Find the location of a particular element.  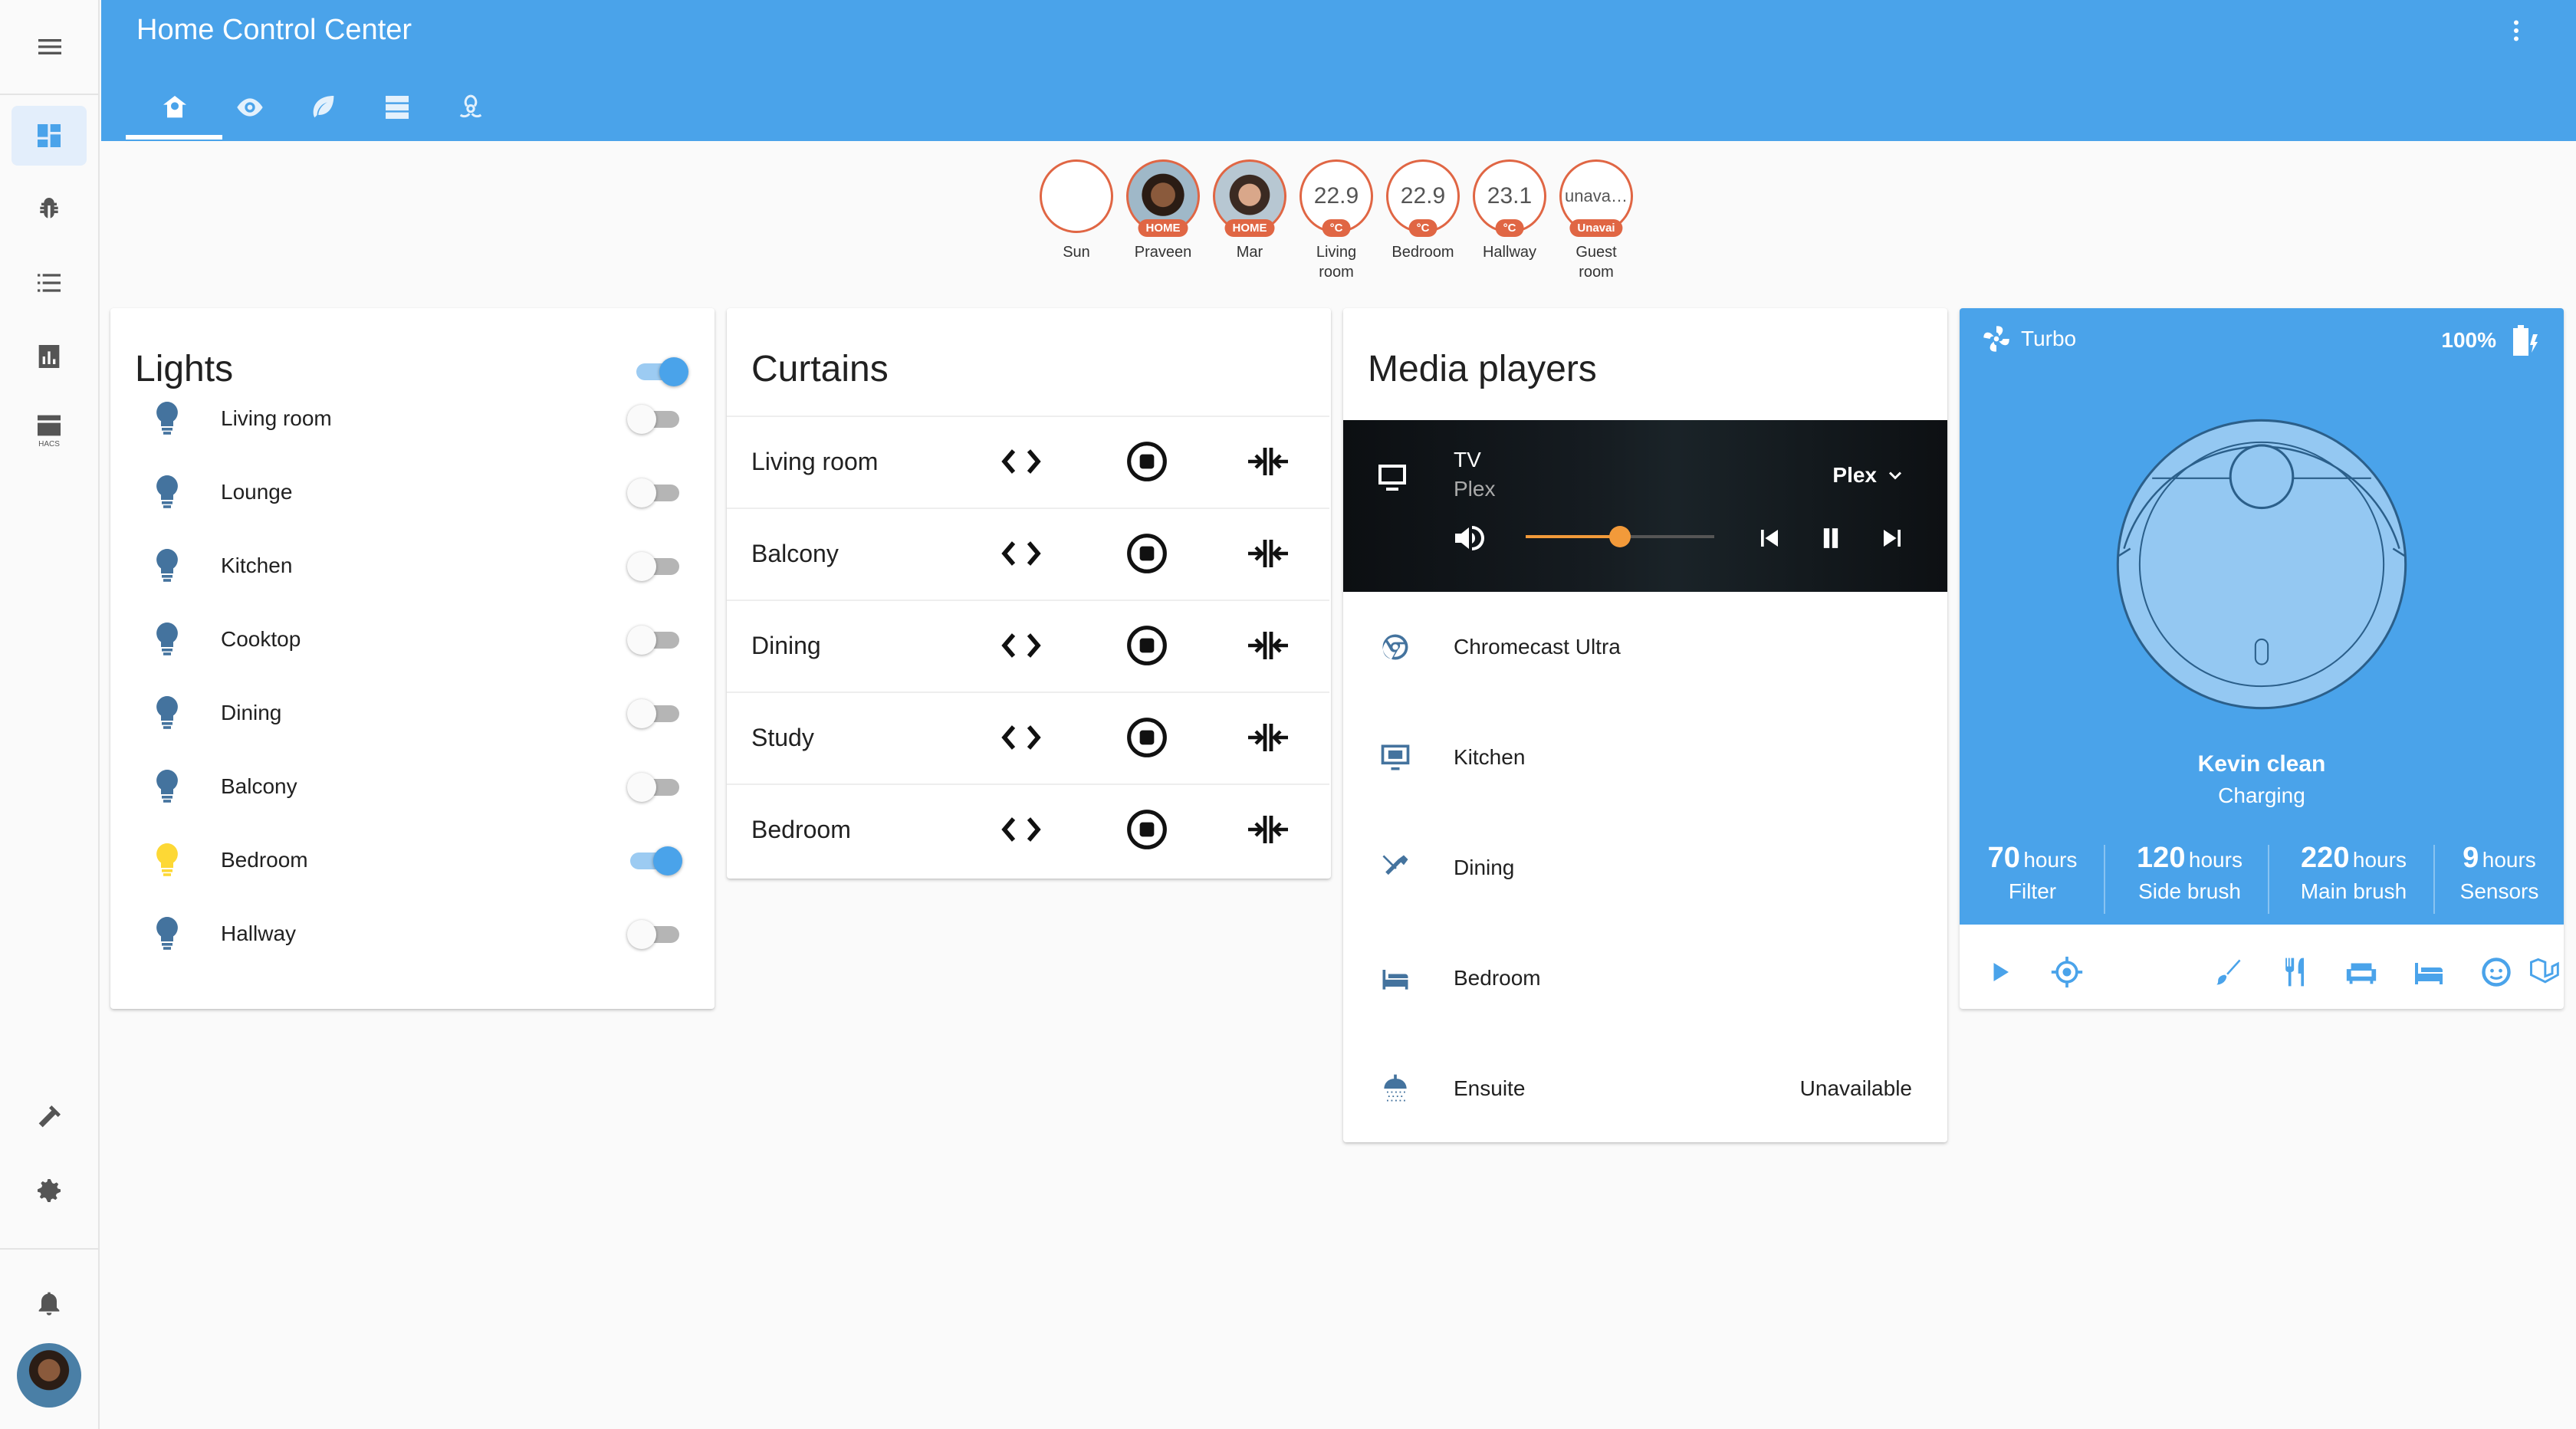

leaf-icon is located at coordinates (323, 107).